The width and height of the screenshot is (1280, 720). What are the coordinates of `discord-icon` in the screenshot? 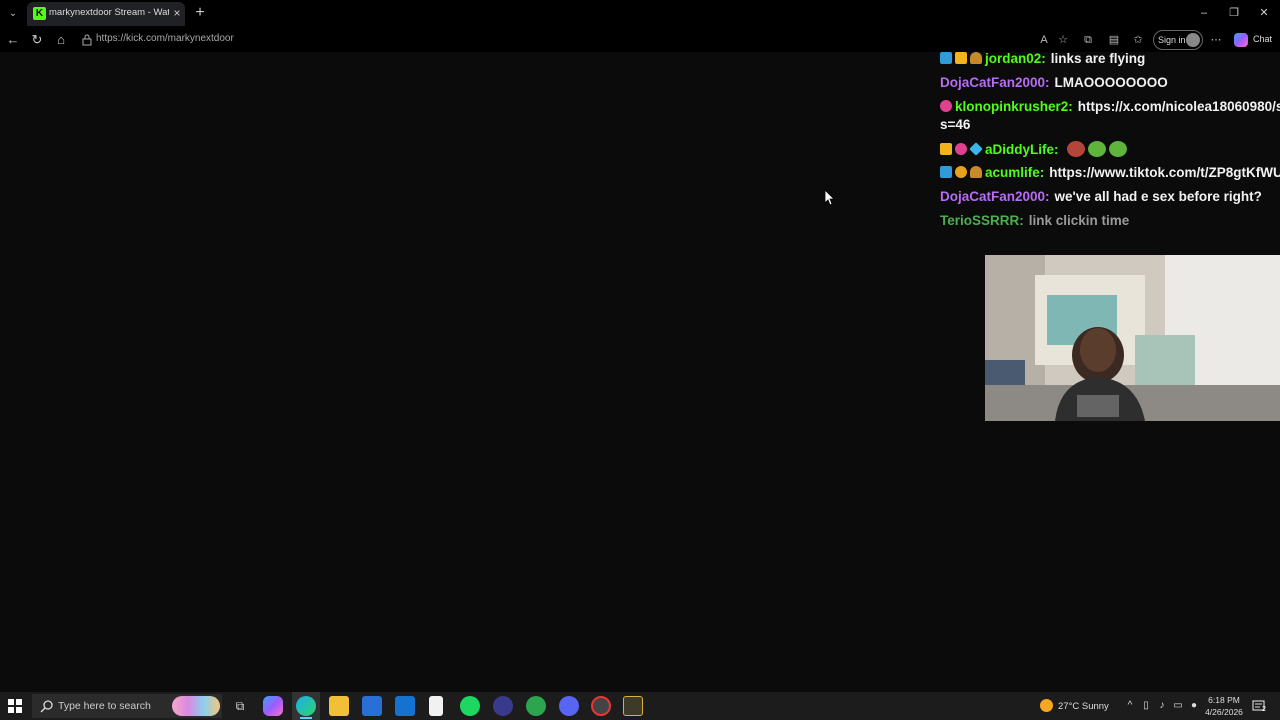 It's located at (569, 706).